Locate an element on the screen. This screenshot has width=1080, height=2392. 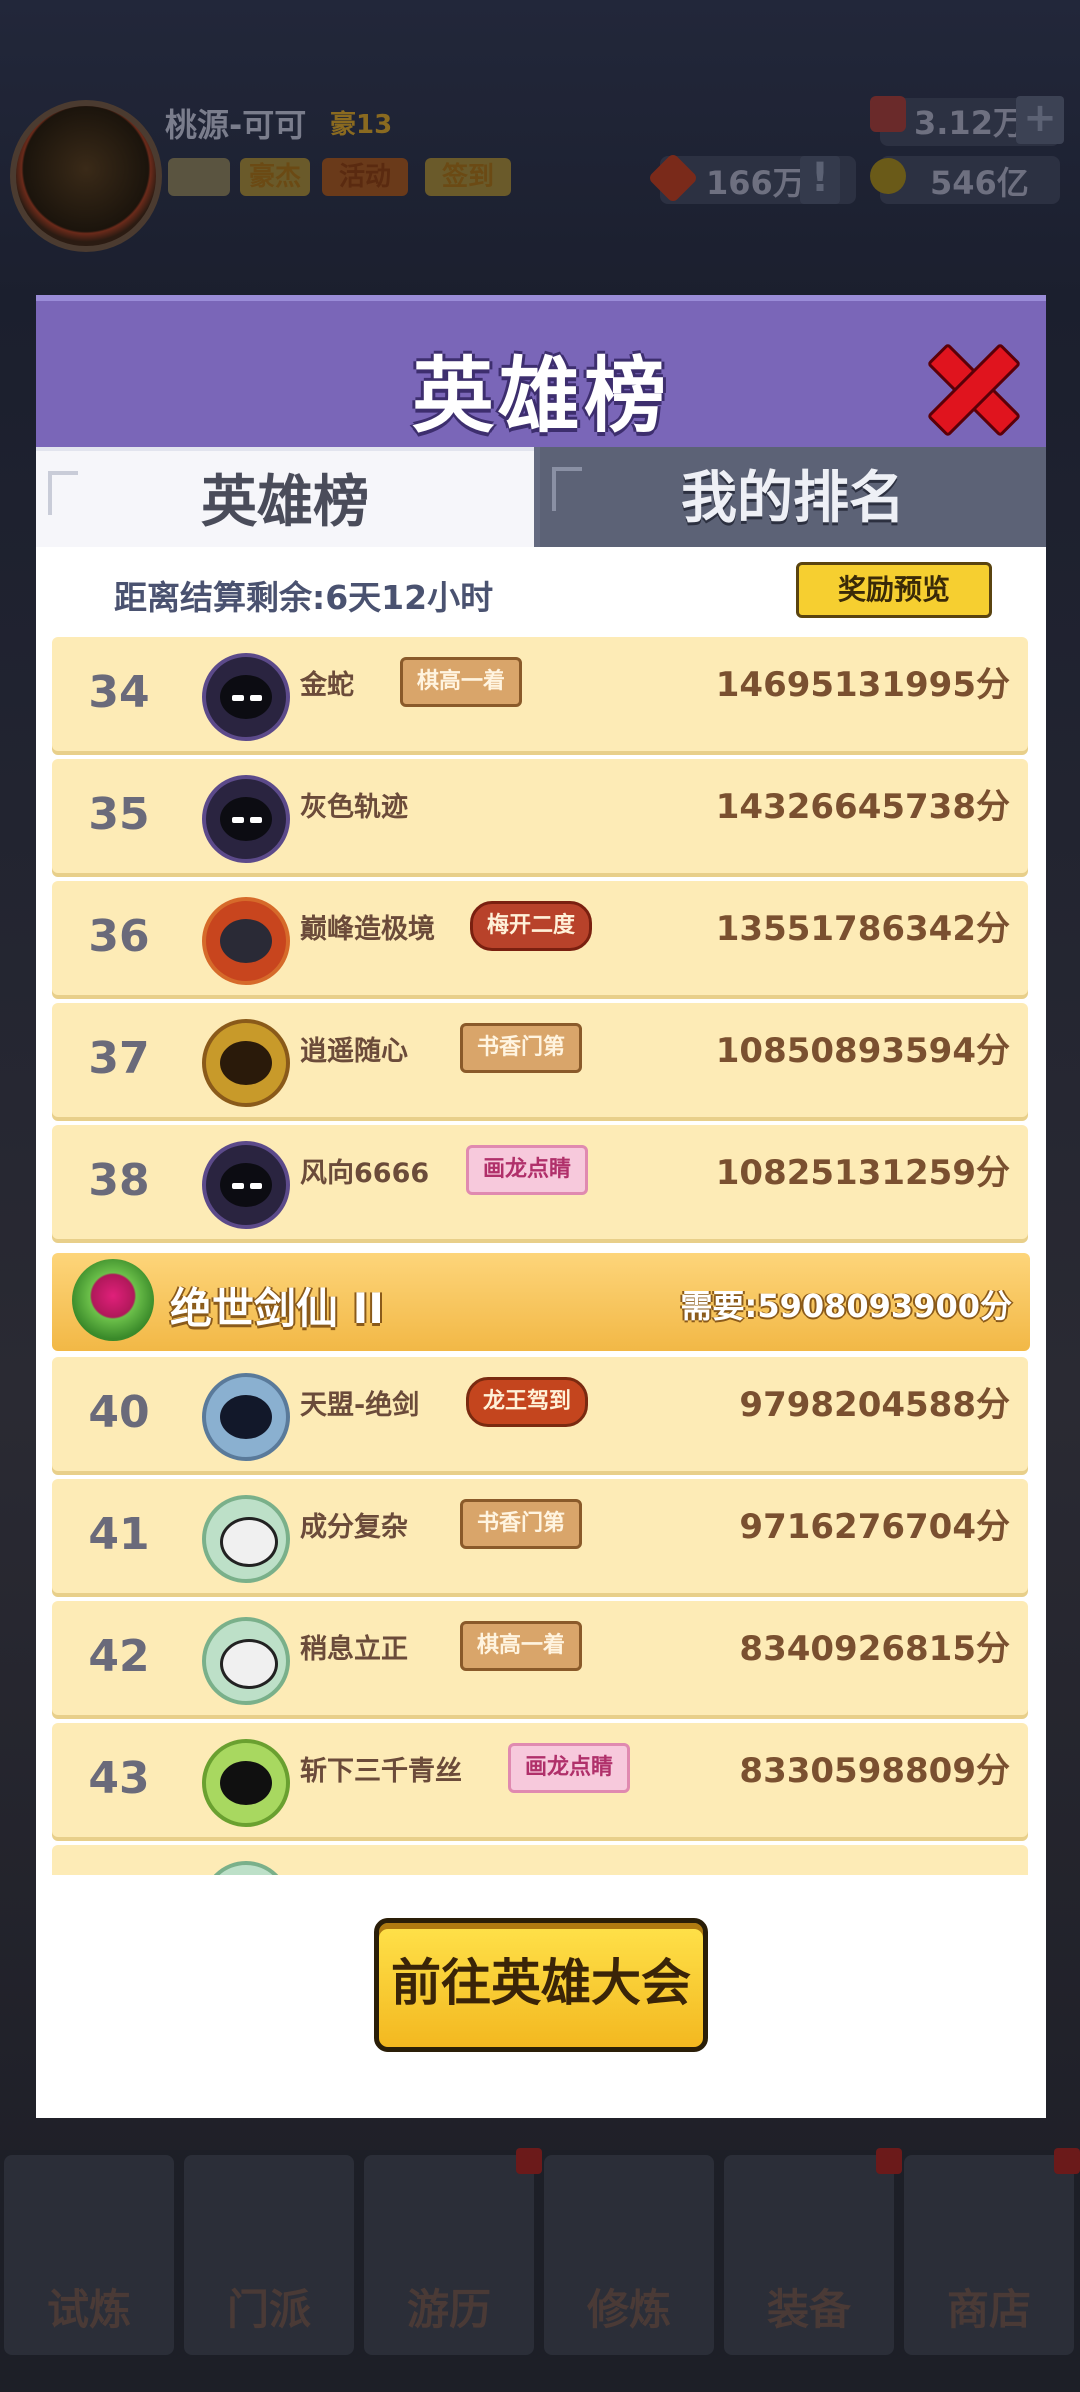
nav-label: 修炼 is located at coordinates (628, 2309).